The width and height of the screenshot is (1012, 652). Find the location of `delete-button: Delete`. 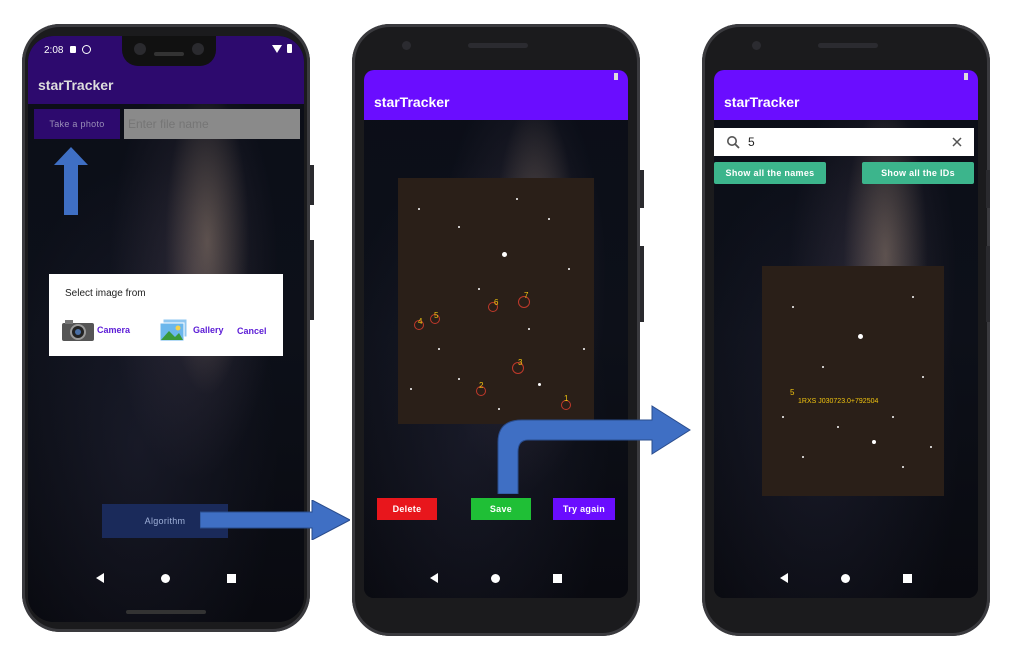

delete-button: Delete is located at coordinates (407, 509).